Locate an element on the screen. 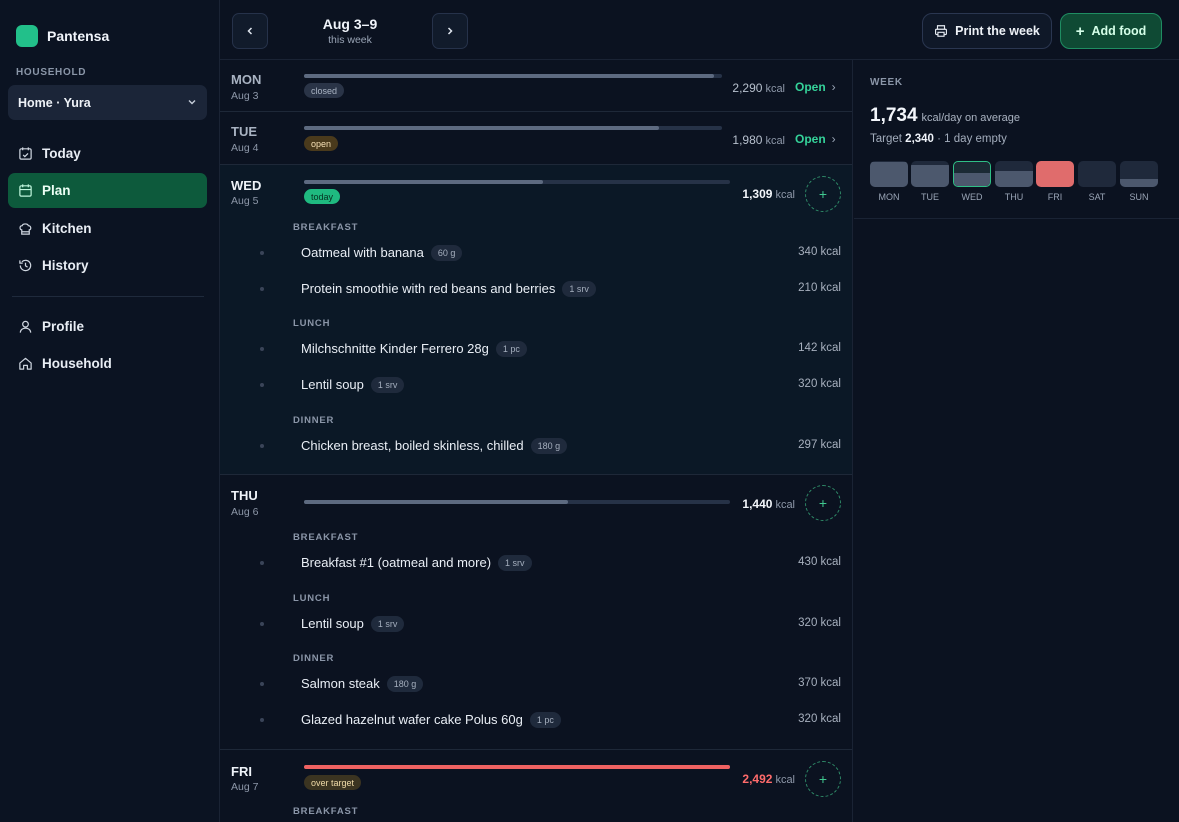 The height and width of the screenshot is (822, 1179). sidebar-item-household: Household is located at coordinates (107, 363).